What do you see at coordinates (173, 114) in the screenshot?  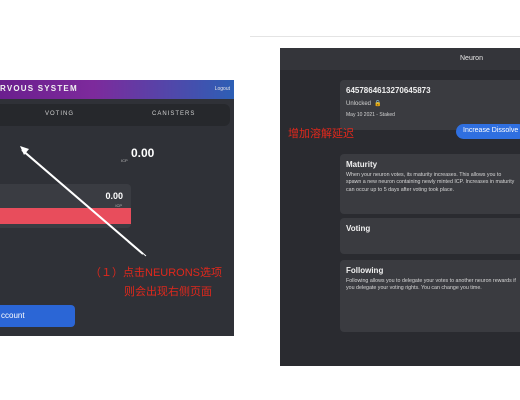 I see `tab-canisters: CANISTERS` at bounding box center [173, 114].